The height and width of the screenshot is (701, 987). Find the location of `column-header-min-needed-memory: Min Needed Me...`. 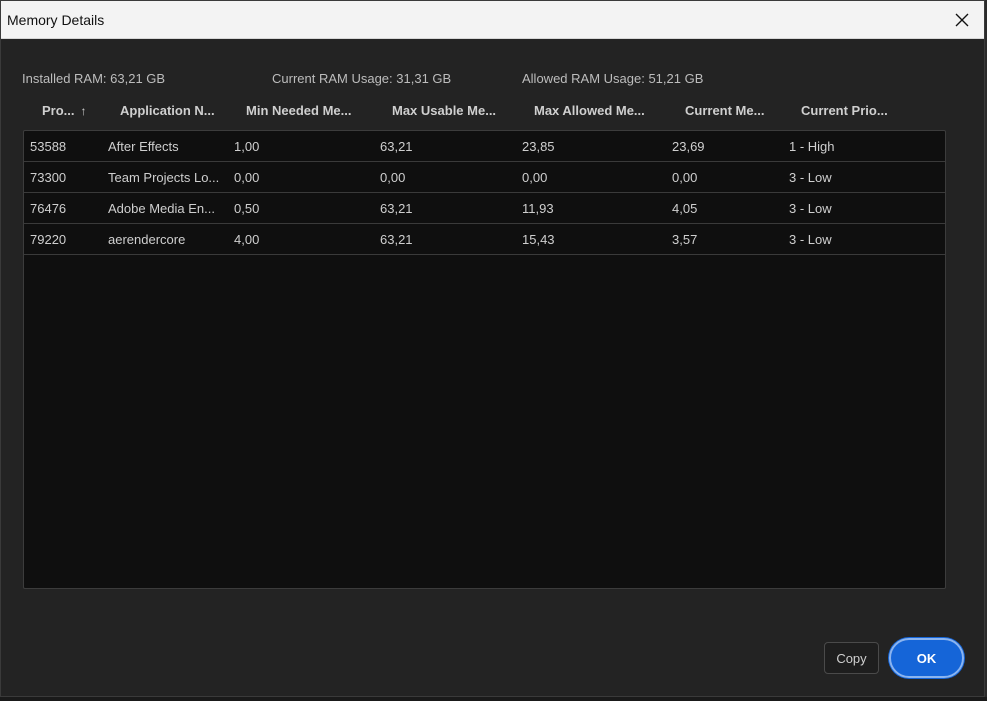

column-header-min-needed-memory: Min Needed Me... is located at coordinates (298, 110).